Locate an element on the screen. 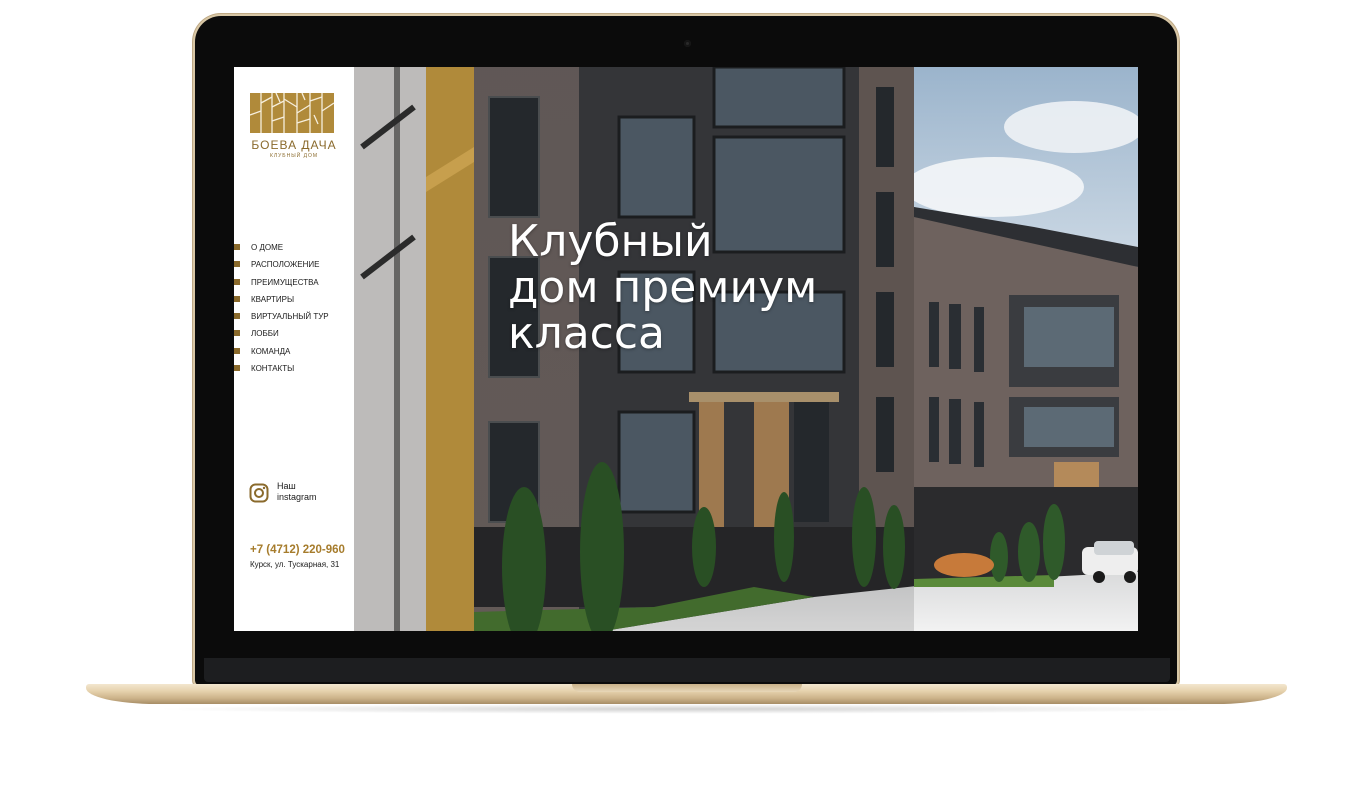 This screenshot has width=1360, height=808. nav-item-advantages: ПРЕИМУЩЕСТВА is located at coordinates (294, 284).